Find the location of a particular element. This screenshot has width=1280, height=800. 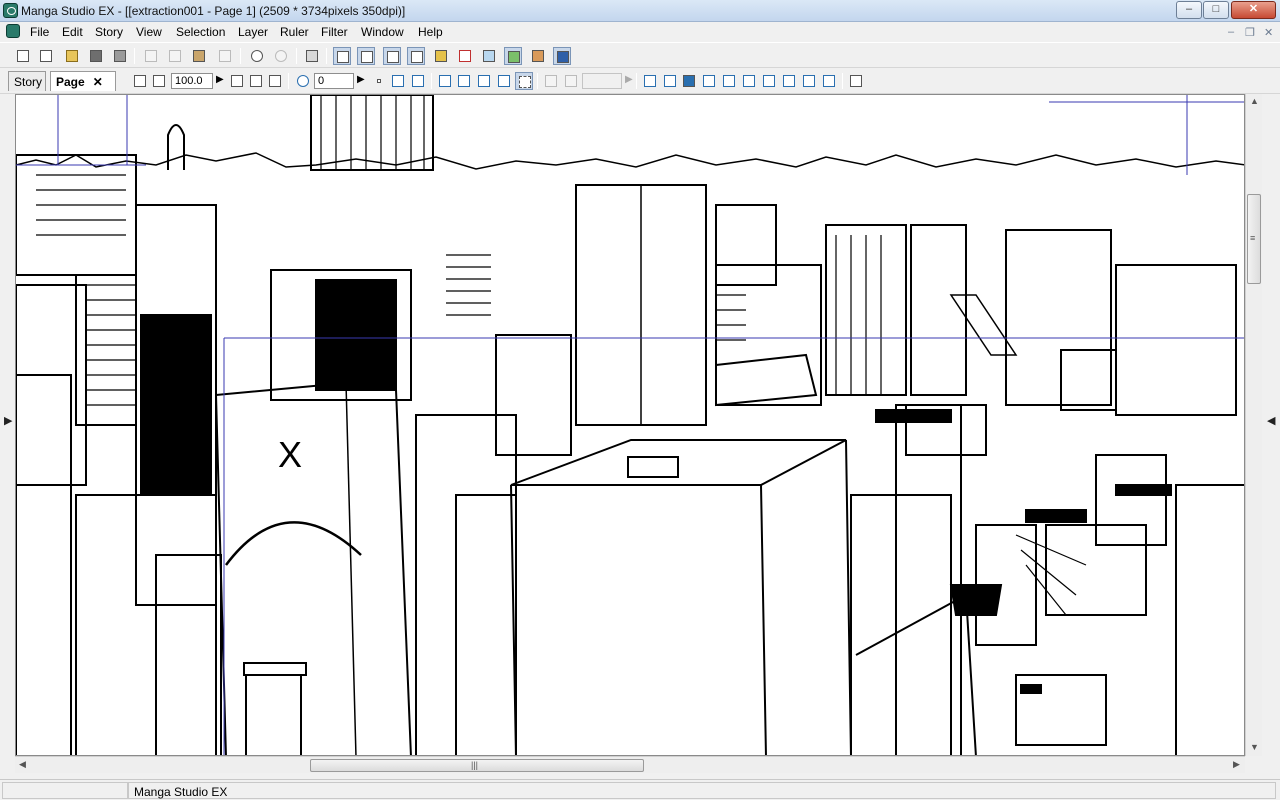

right-panel-handle: ◀ is located at coordinates (1271, 420).